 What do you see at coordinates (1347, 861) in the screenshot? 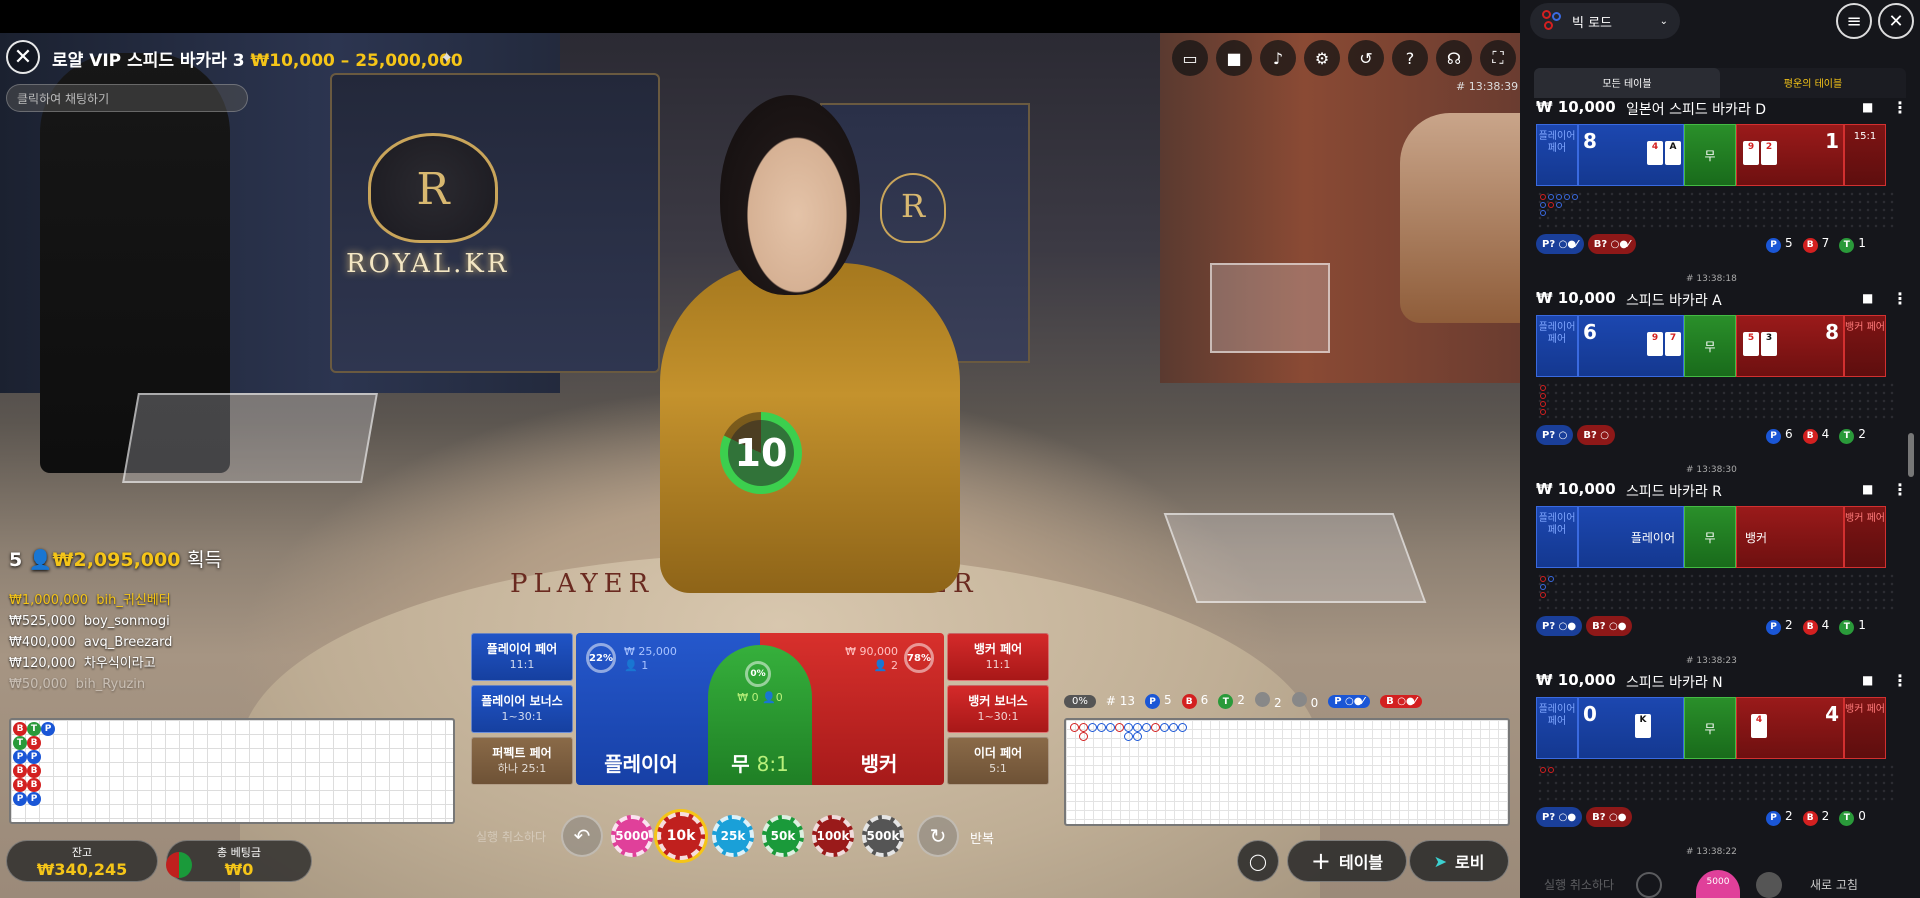
I see `add-table-button: + 테이블` at bounding box center [1347, 861].